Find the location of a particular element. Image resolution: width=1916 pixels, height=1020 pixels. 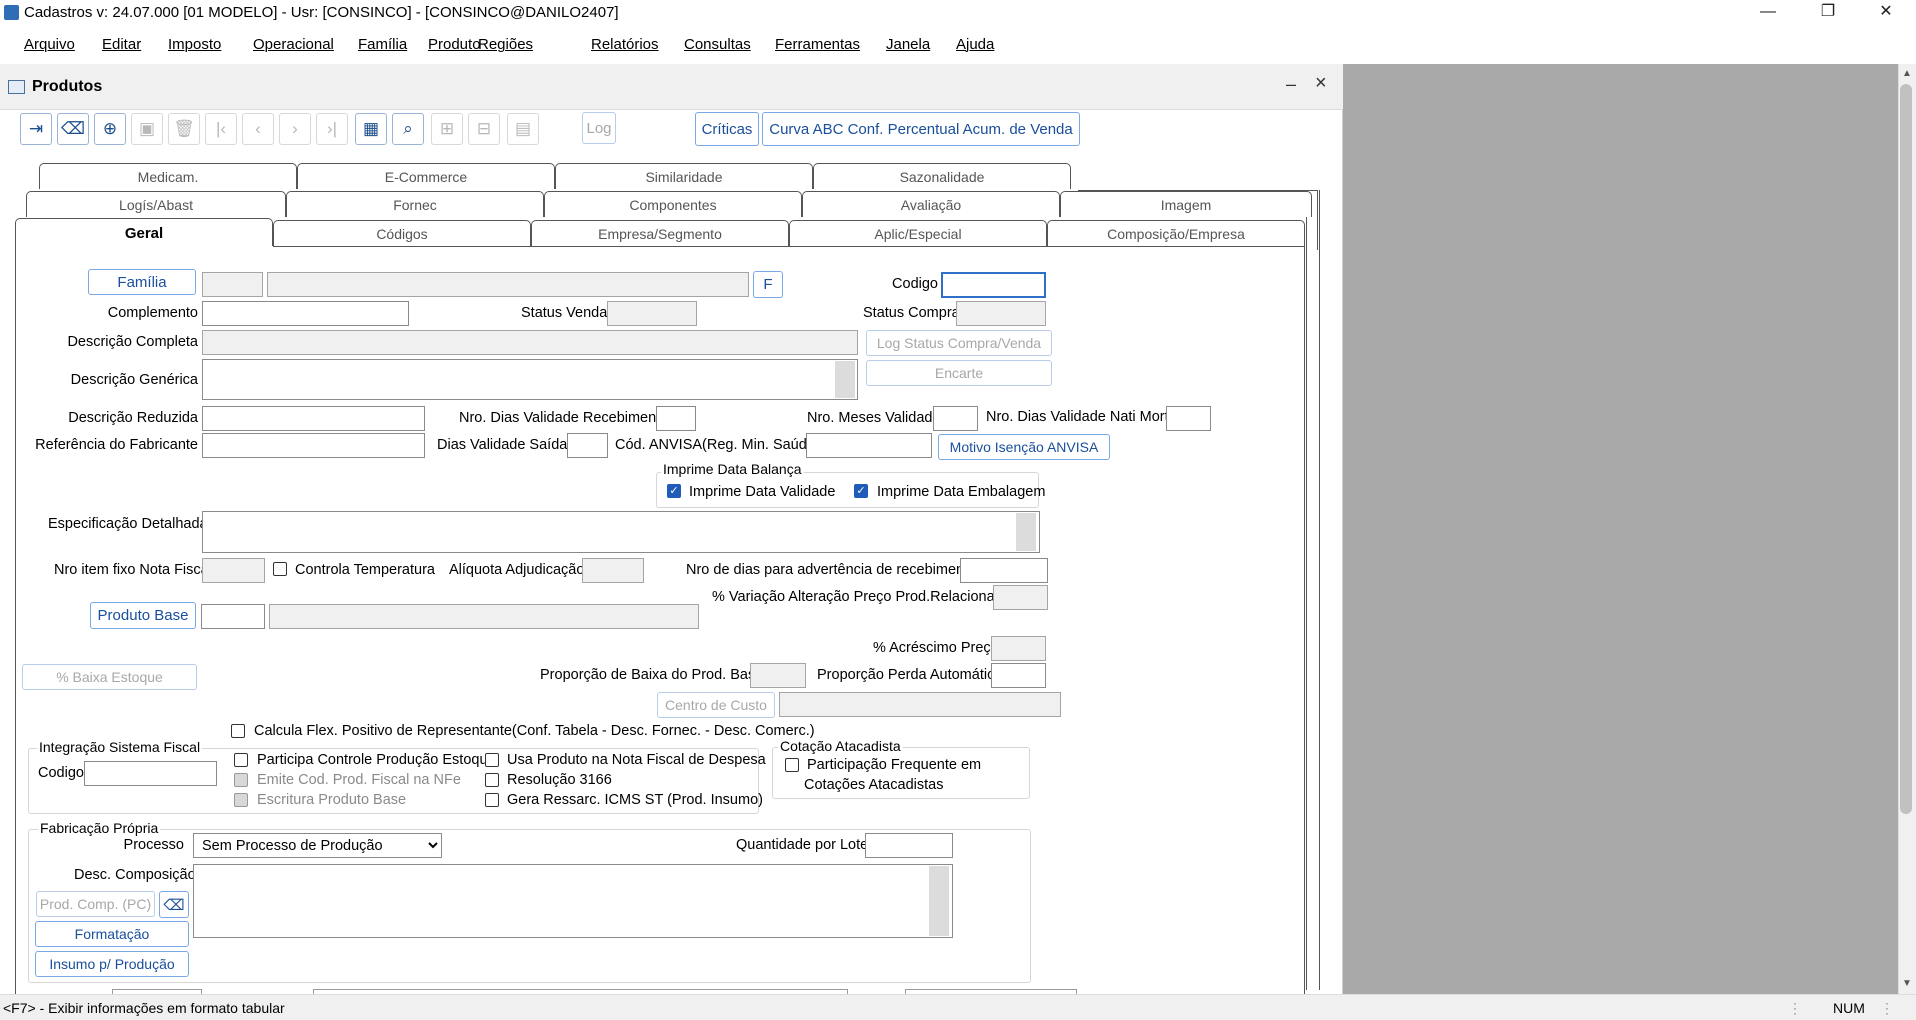

menu-ajuda: Ajuda is located at coordinates (975, 44).